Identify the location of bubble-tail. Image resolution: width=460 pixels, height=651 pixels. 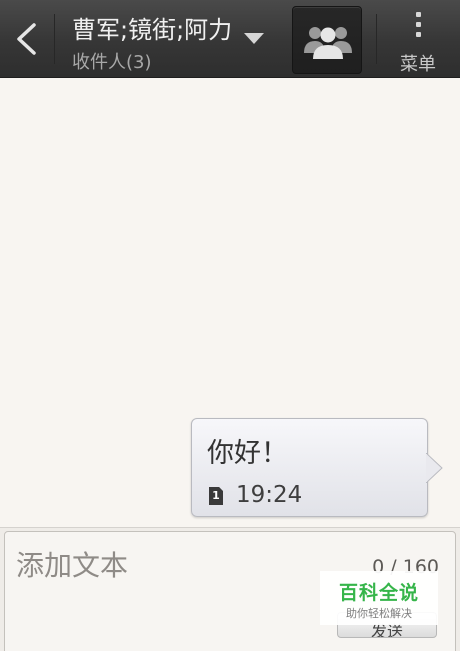
(434, 468).